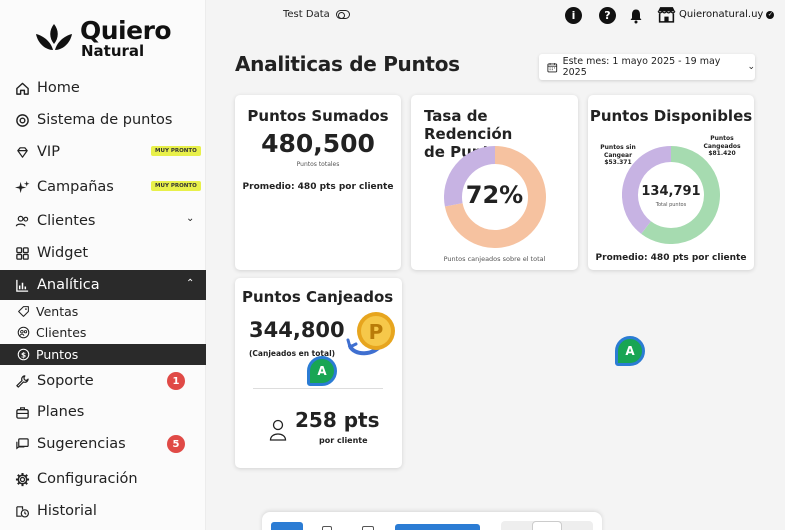 The width and height of the screenshot is (785, 530). What do you see at coordinates (126, 30) in the screenshot?
I see `brand-name-line1: Quiero` at bounding box center [126, 30].